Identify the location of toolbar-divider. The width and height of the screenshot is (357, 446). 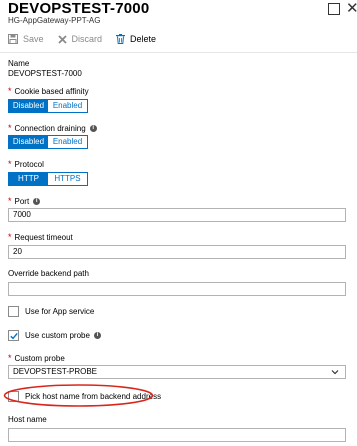
(178, 52).